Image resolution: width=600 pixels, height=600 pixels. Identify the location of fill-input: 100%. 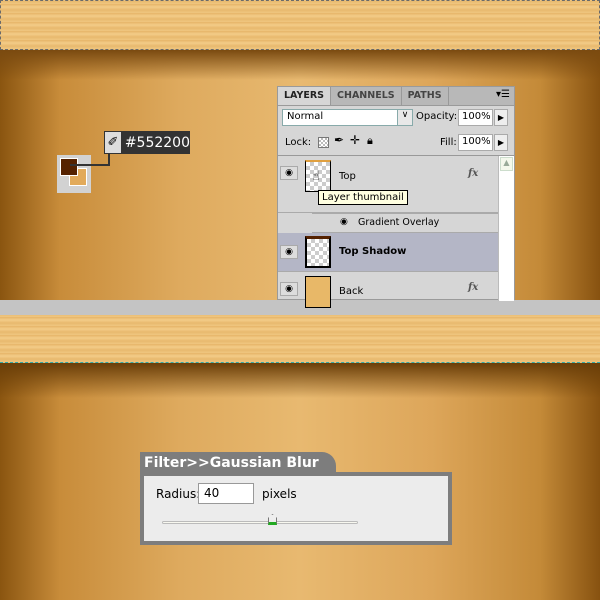
(475, 142).